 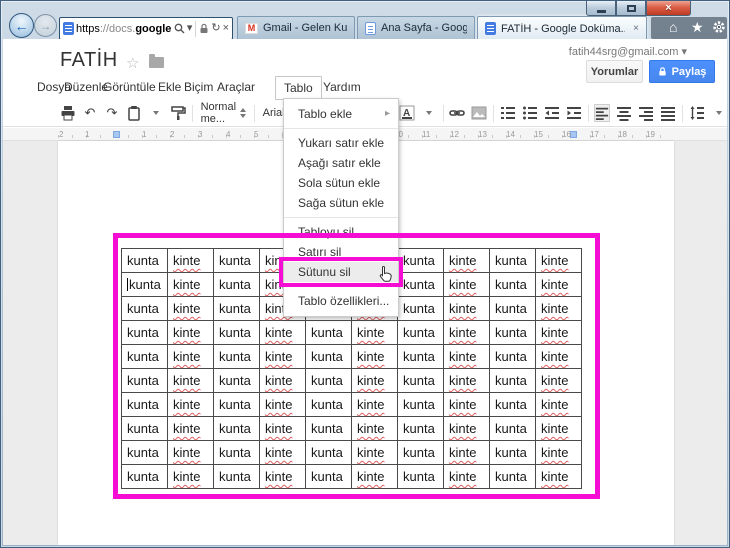 I want to click on align-left-icon, so click(x=602, y=113).